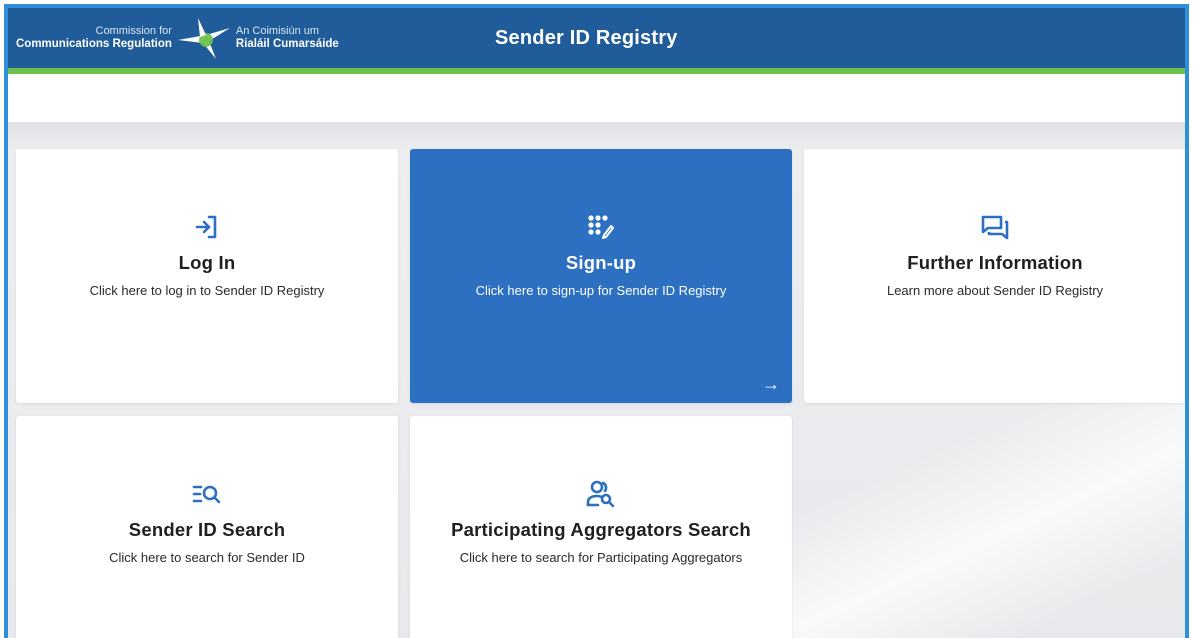 The height and width of the screenshot is (638, 1193). What do you see at coordinates (207, 494) in the screenshot?
I see `list-search-icon` at bounding box center [207, 494].